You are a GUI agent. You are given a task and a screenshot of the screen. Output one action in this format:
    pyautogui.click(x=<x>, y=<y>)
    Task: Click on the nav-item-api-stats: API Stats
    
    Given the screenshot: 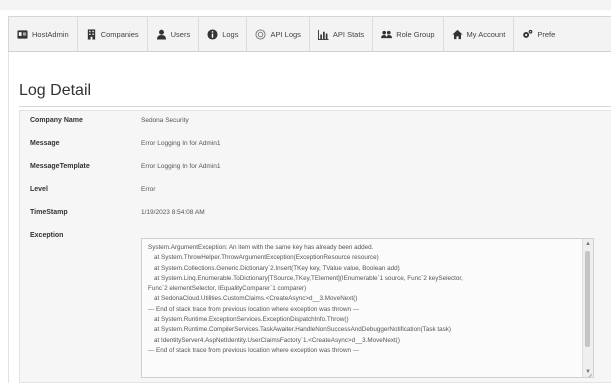 What is the action you would take?
    pyautogui.click(x=342, y=34)
    